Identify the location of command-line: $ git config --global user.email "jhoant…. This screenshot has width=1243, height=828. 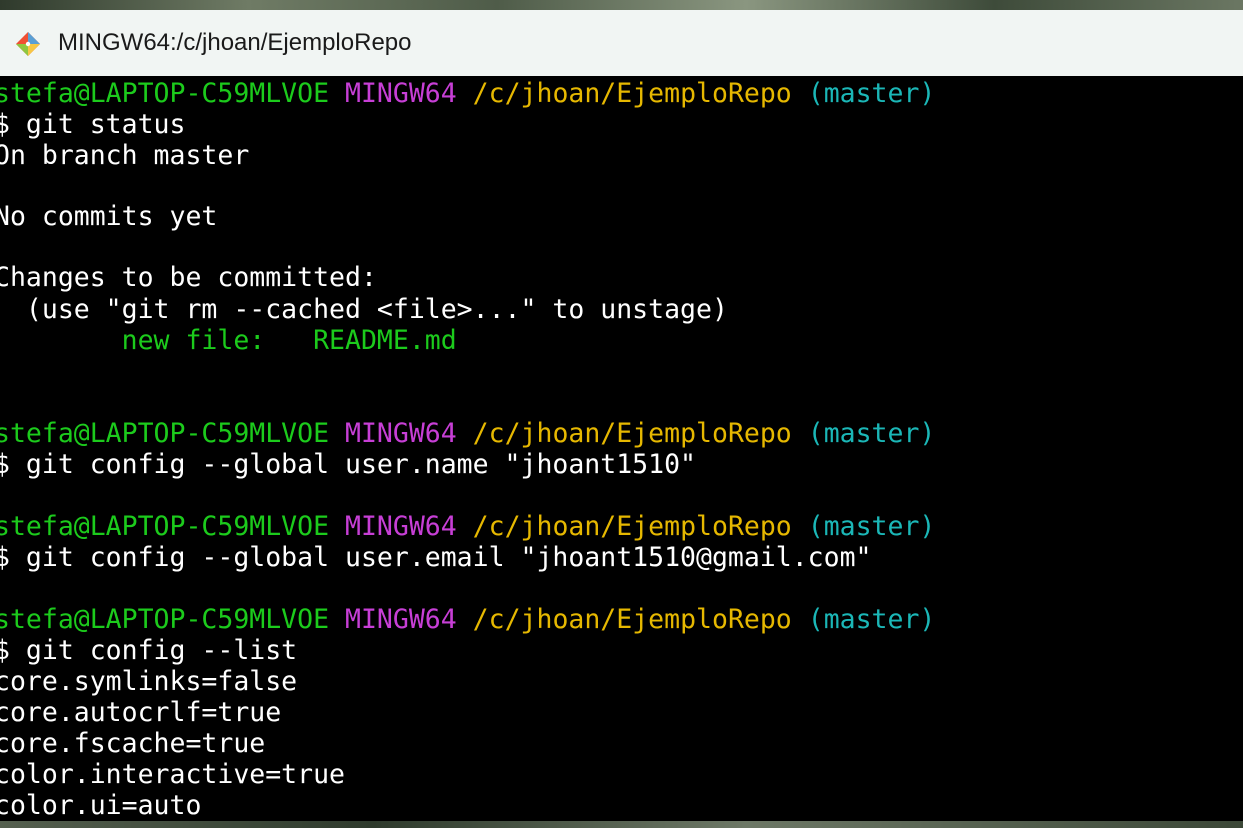
(436, 557).